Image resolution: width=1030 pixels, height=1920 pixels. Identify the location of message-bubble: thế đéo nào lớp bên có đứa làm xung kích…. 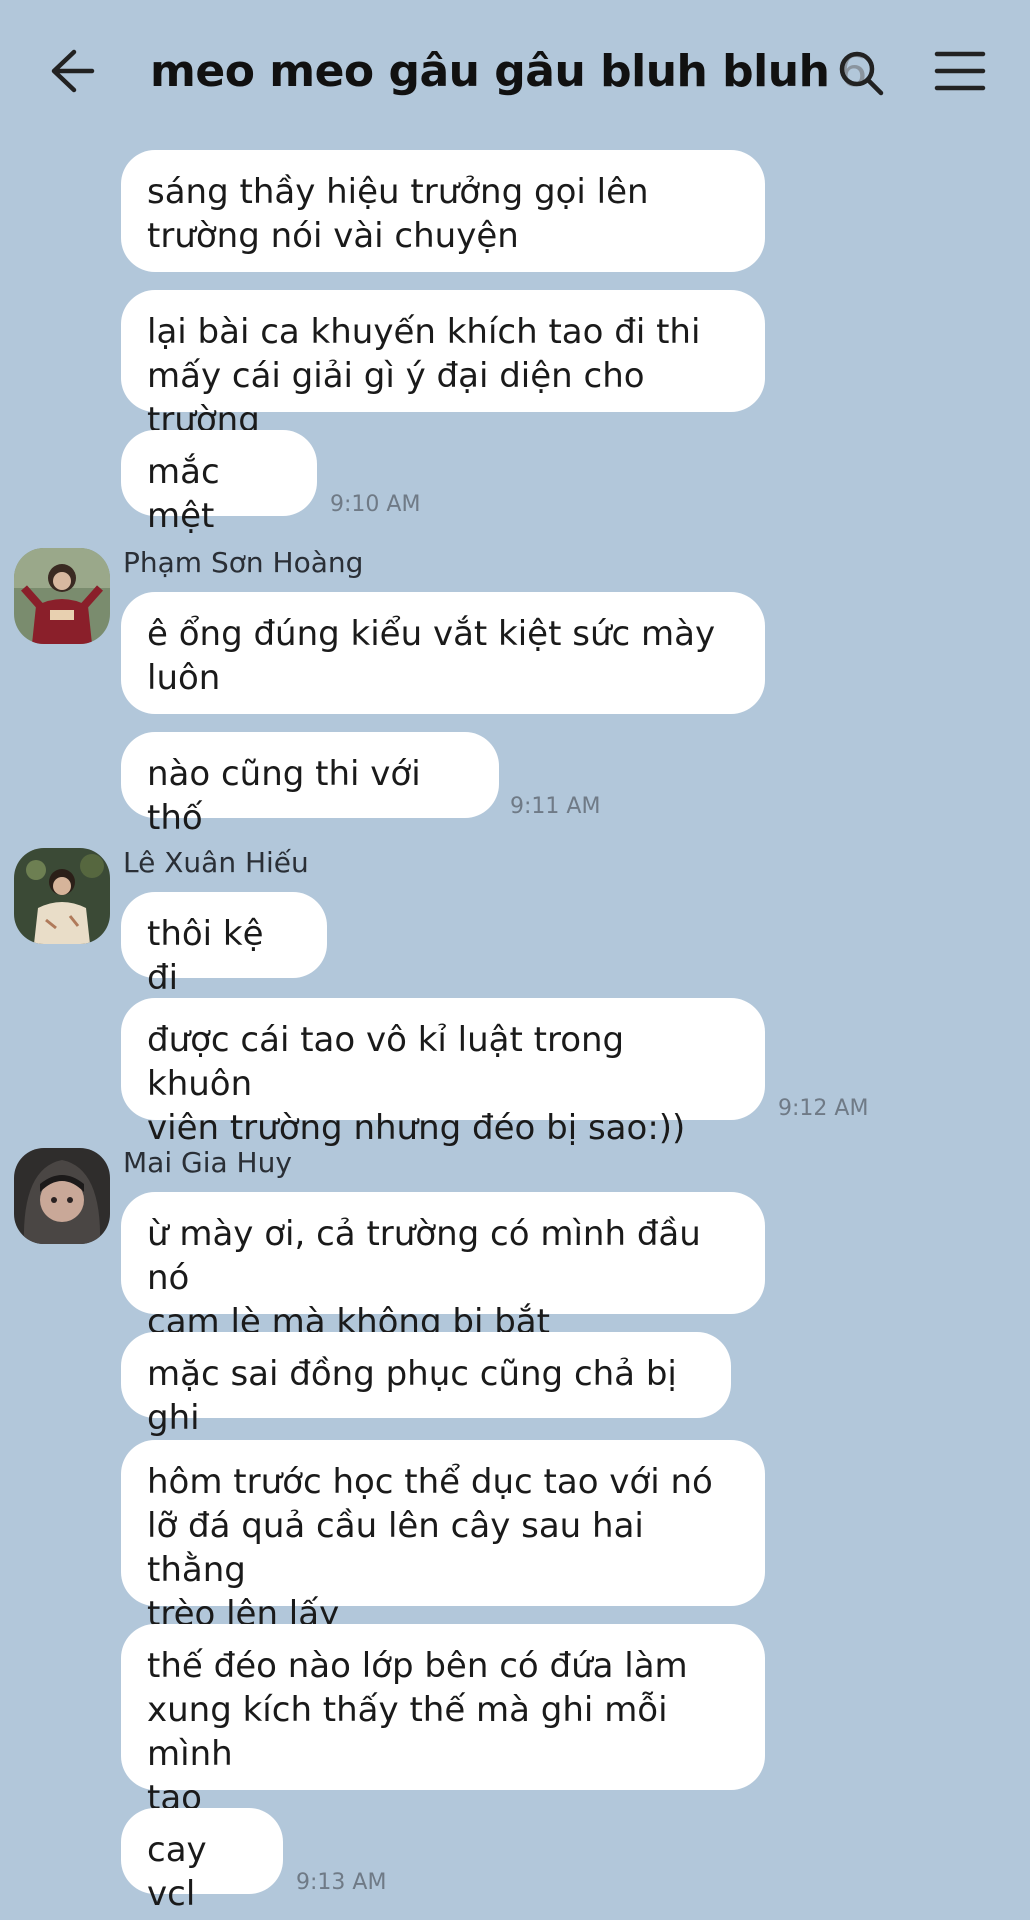
(443, 1721).